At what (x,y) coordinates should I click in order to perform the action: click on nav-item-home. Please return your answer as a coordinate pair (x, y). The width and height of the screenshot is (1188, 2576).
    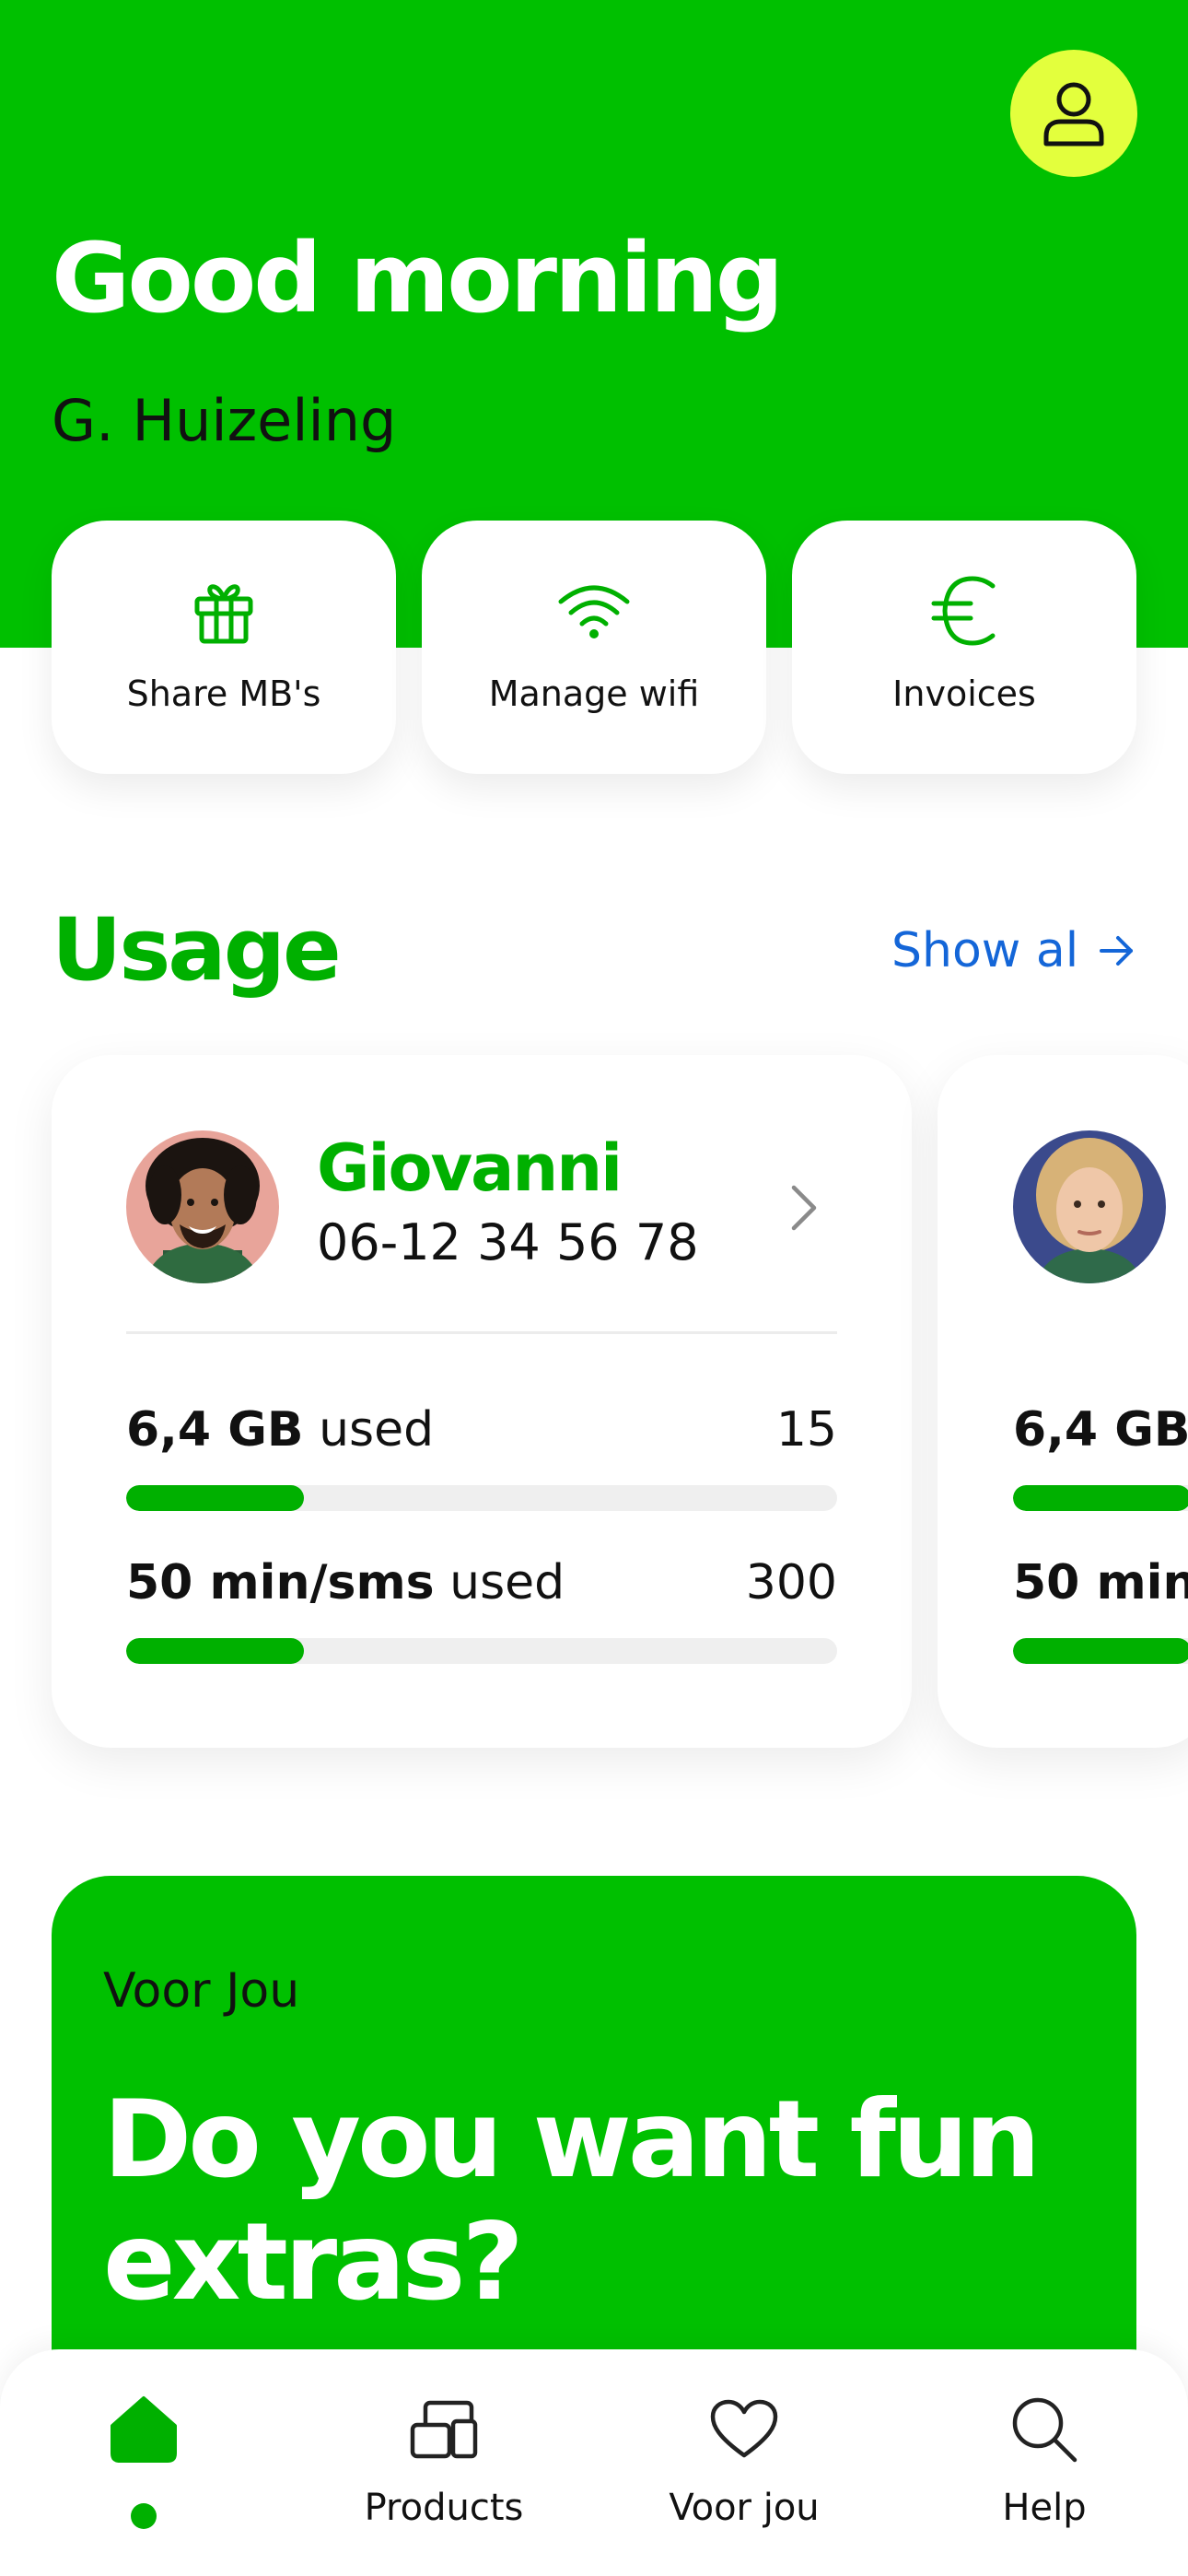
    Looking at the image, I should click on (143, 2462).